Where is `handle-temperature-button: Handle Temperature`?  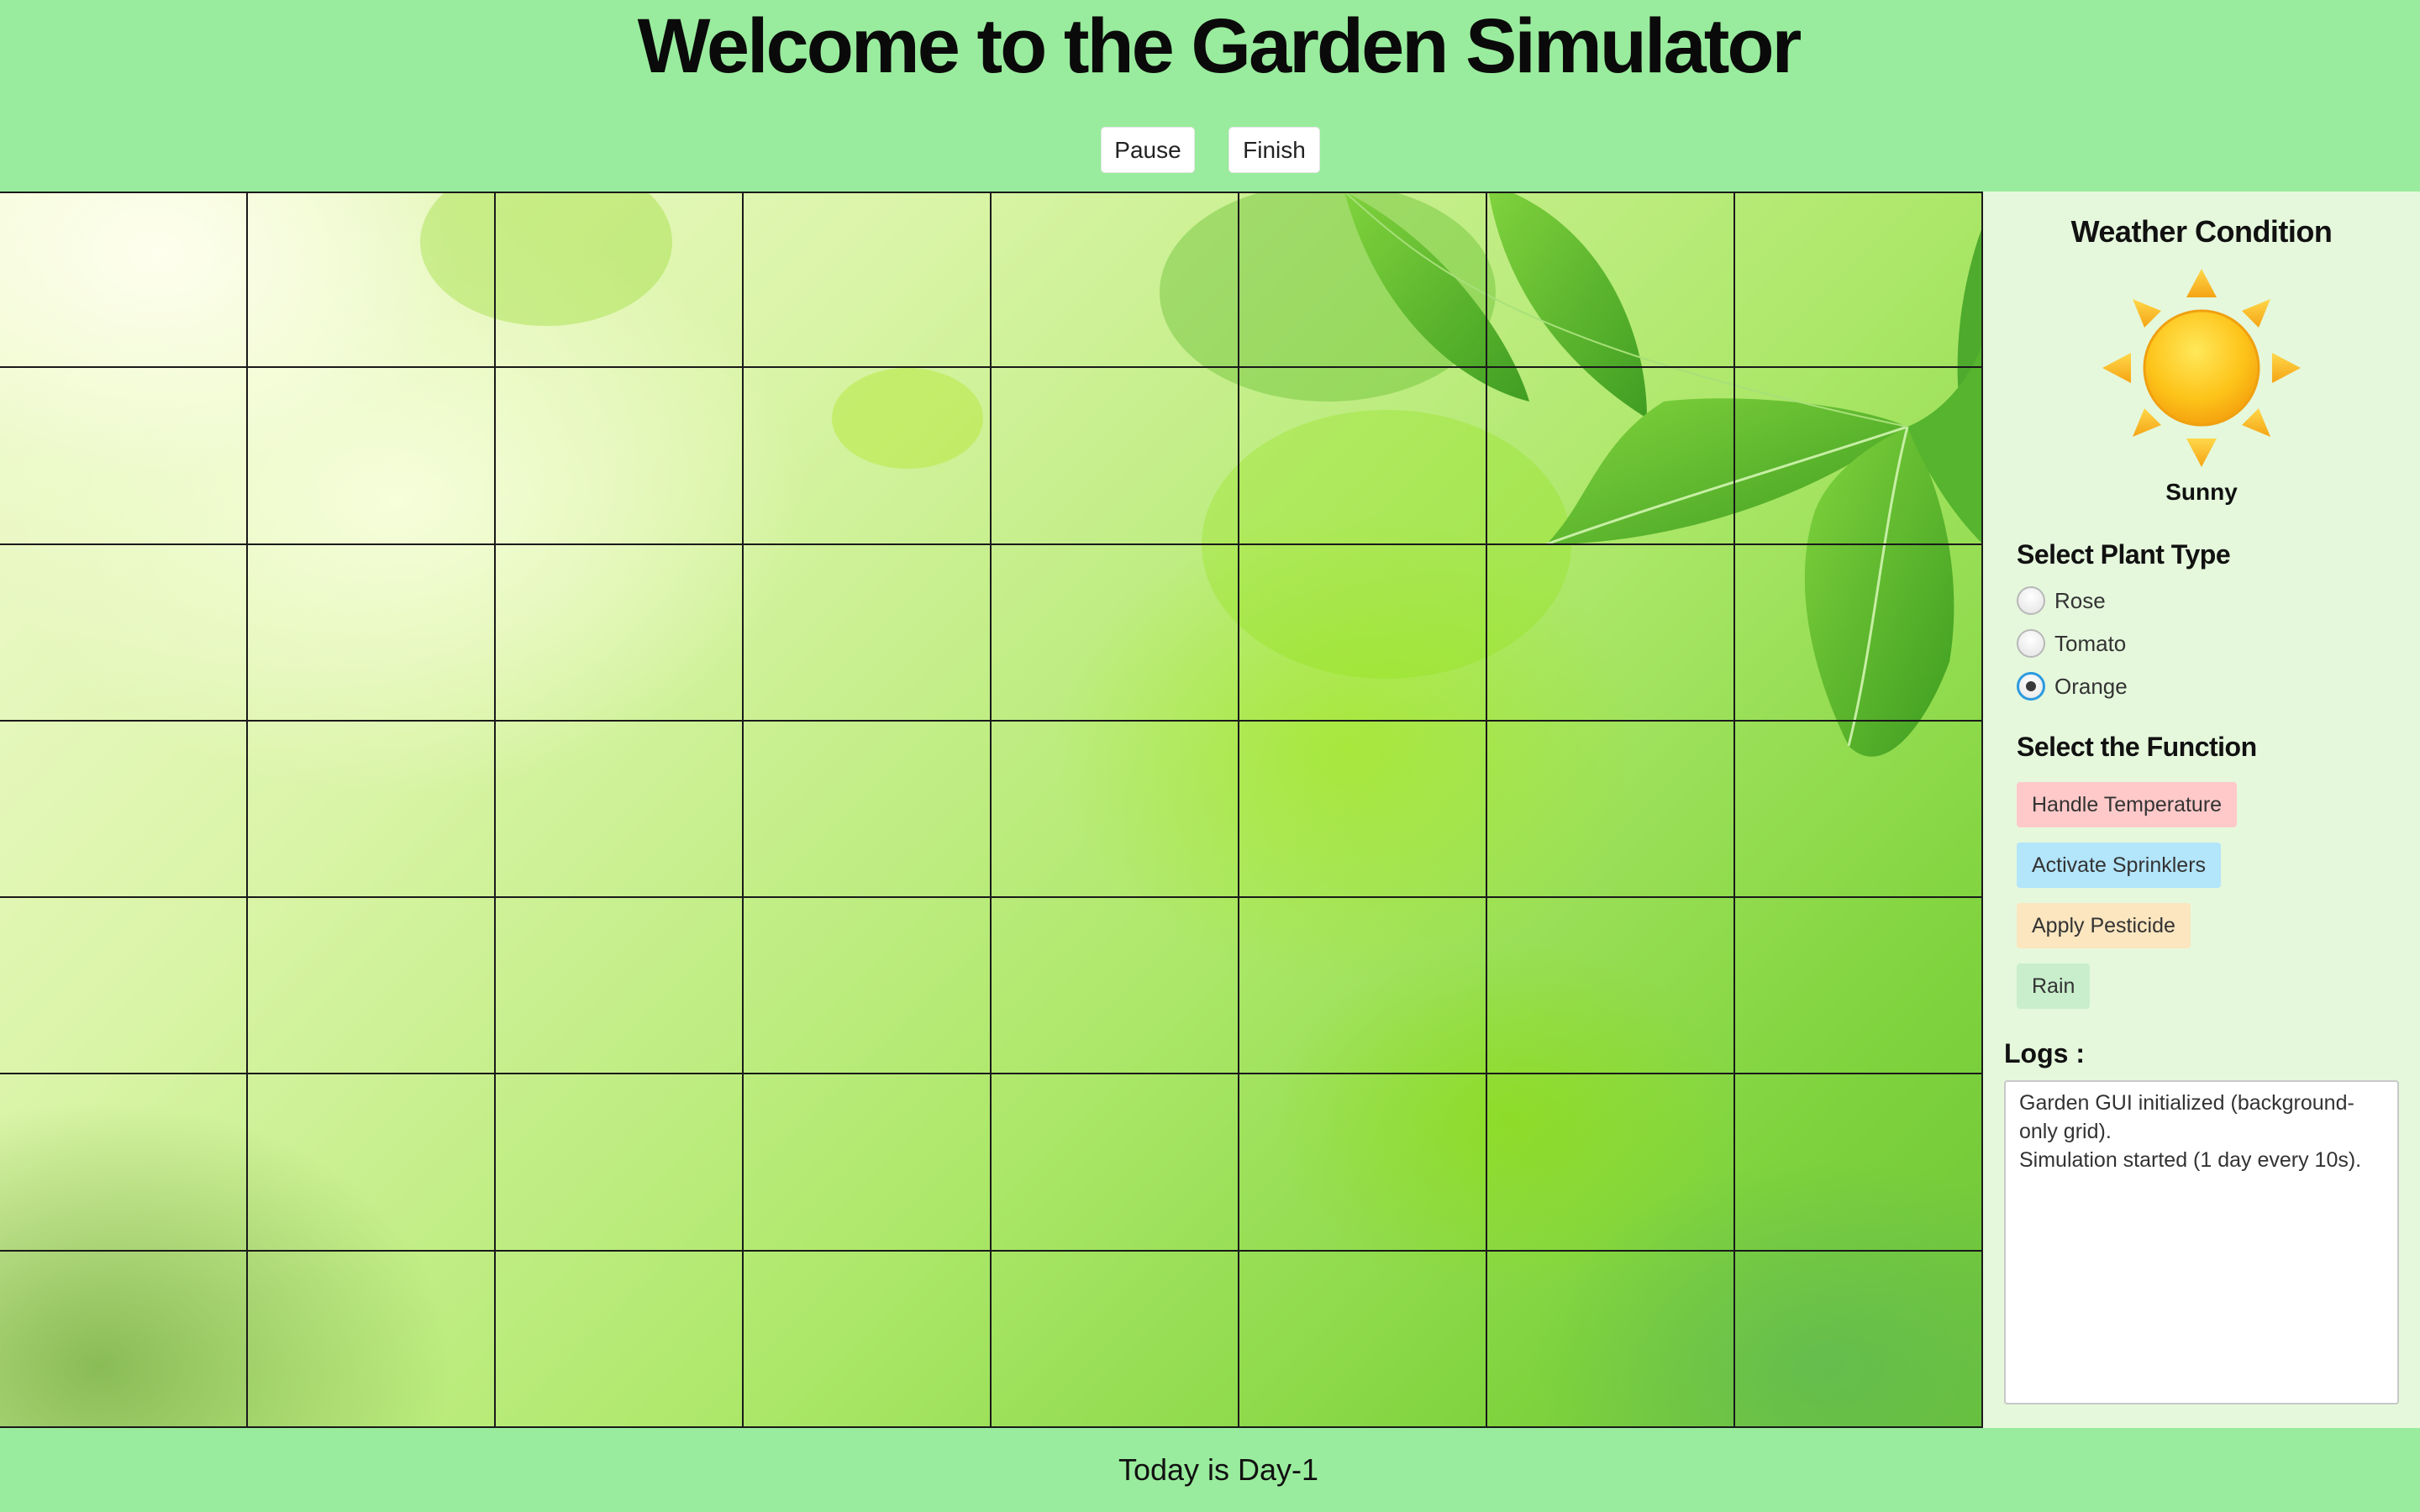
handle-temperature-button: Handle Temperature is located at coordinates (2127, 804).